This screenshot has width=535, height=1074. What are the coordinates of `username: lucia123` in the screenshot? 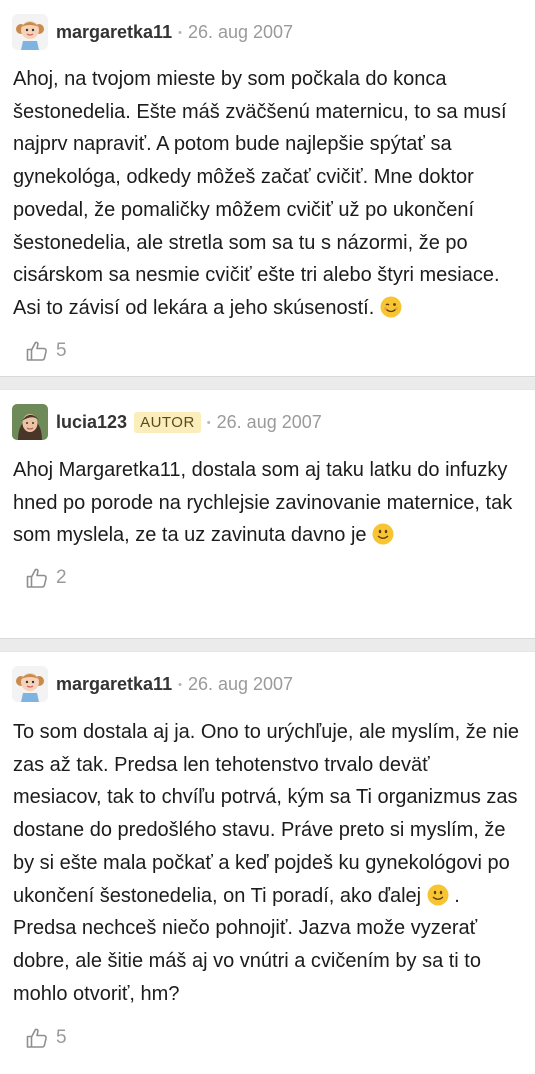 It's located at (91, 422).